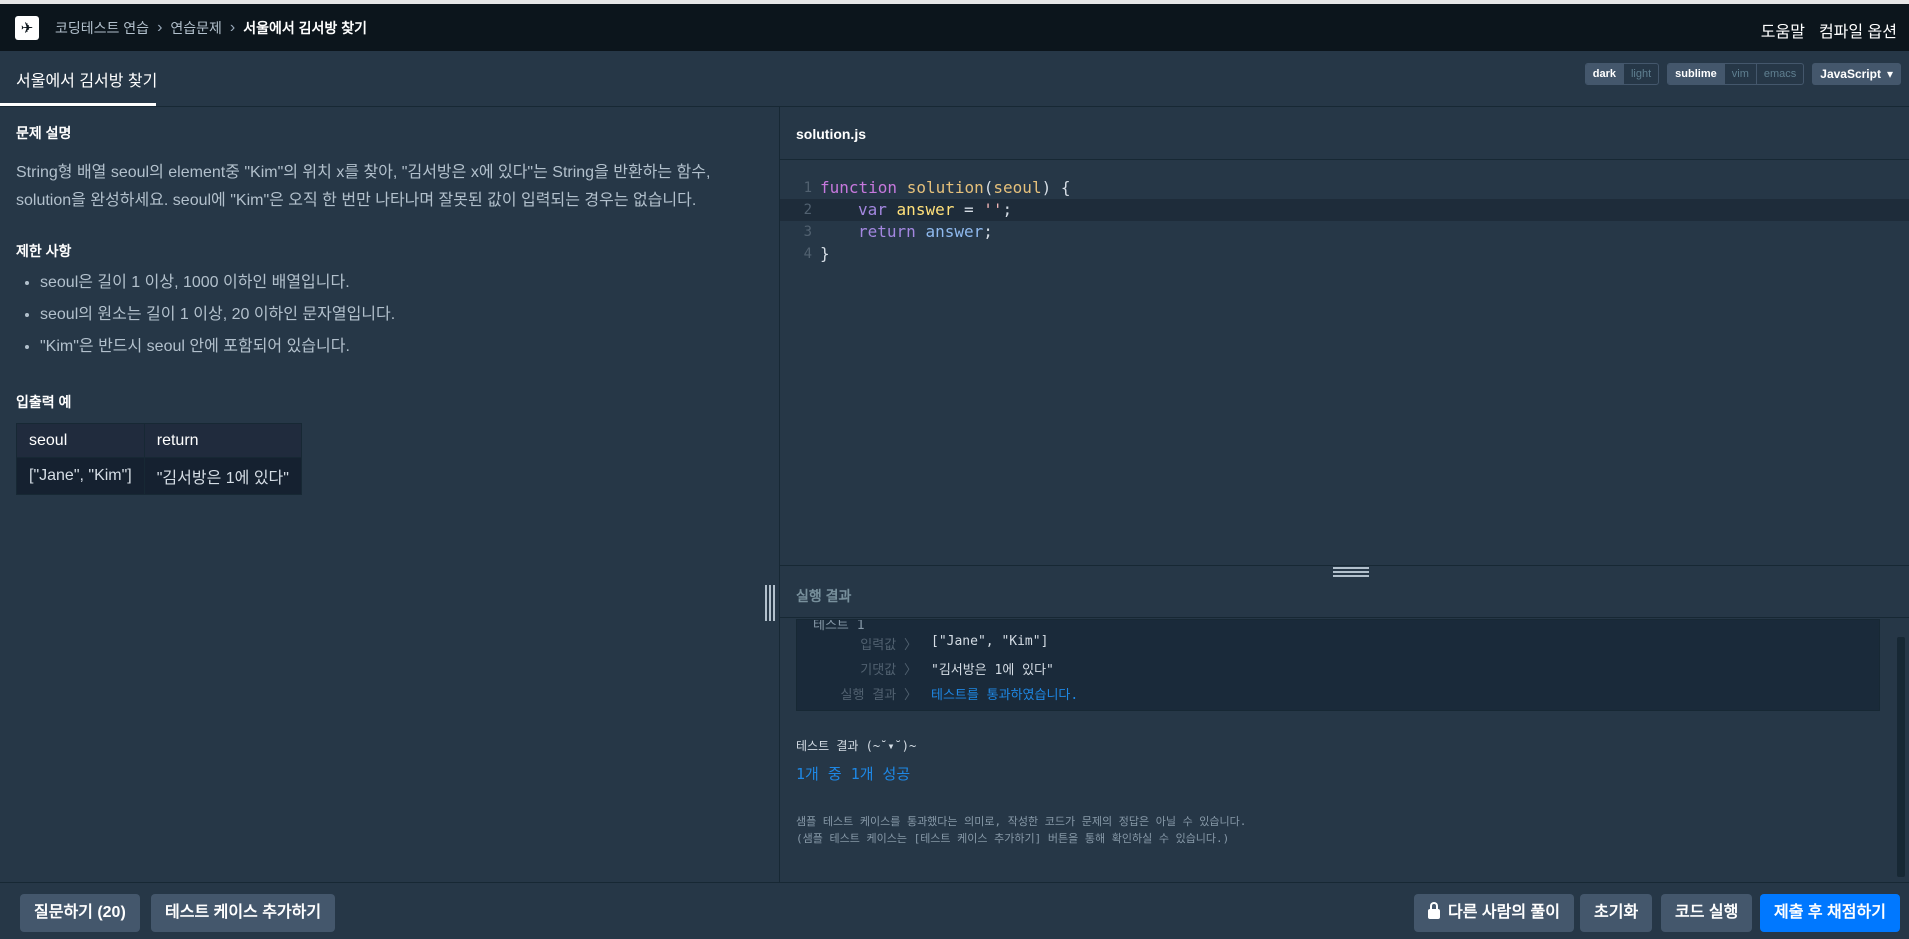 This screenshot has height=939, width=1909. Describe the element at coordinates (1344, 254) in the screenshot. I see `code-line: 4 }` at that location.